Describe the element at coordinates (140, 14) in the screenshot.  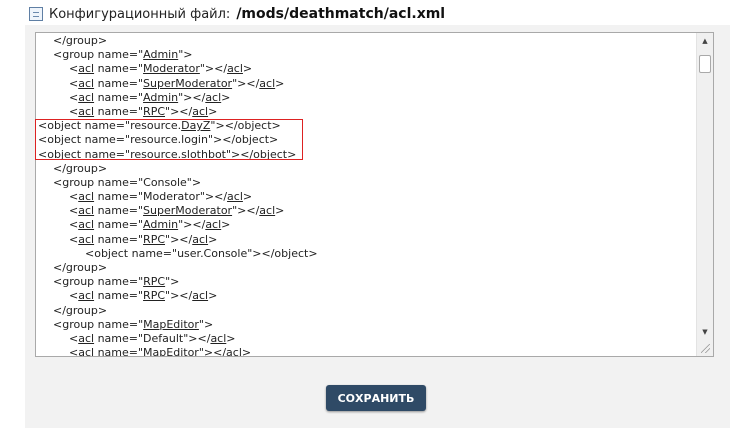
I see `header-label: Конфигурационный файл:` at that location.